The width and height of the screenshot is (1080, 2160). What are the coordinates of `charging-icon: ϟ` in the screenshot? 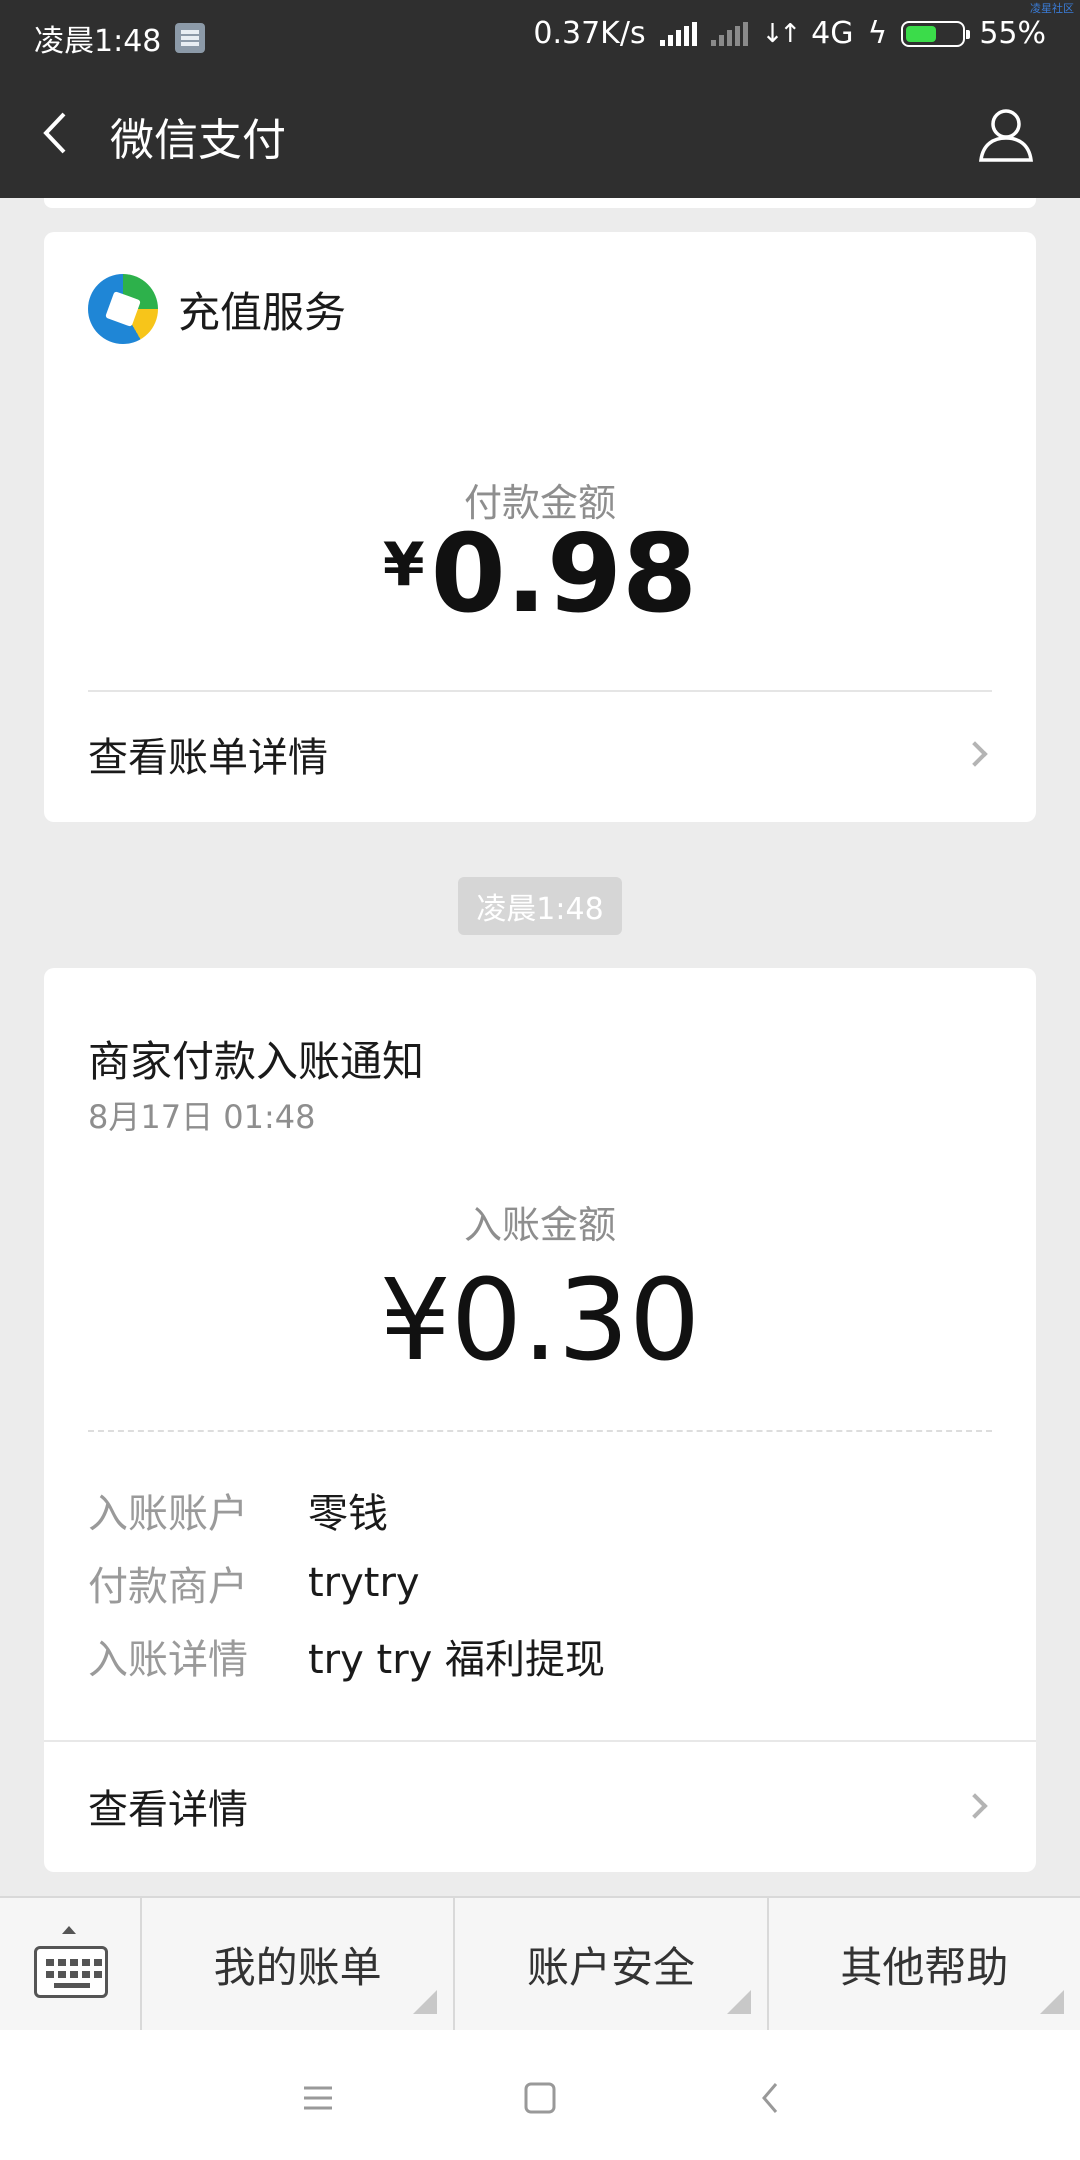 It's located at (877, 33).